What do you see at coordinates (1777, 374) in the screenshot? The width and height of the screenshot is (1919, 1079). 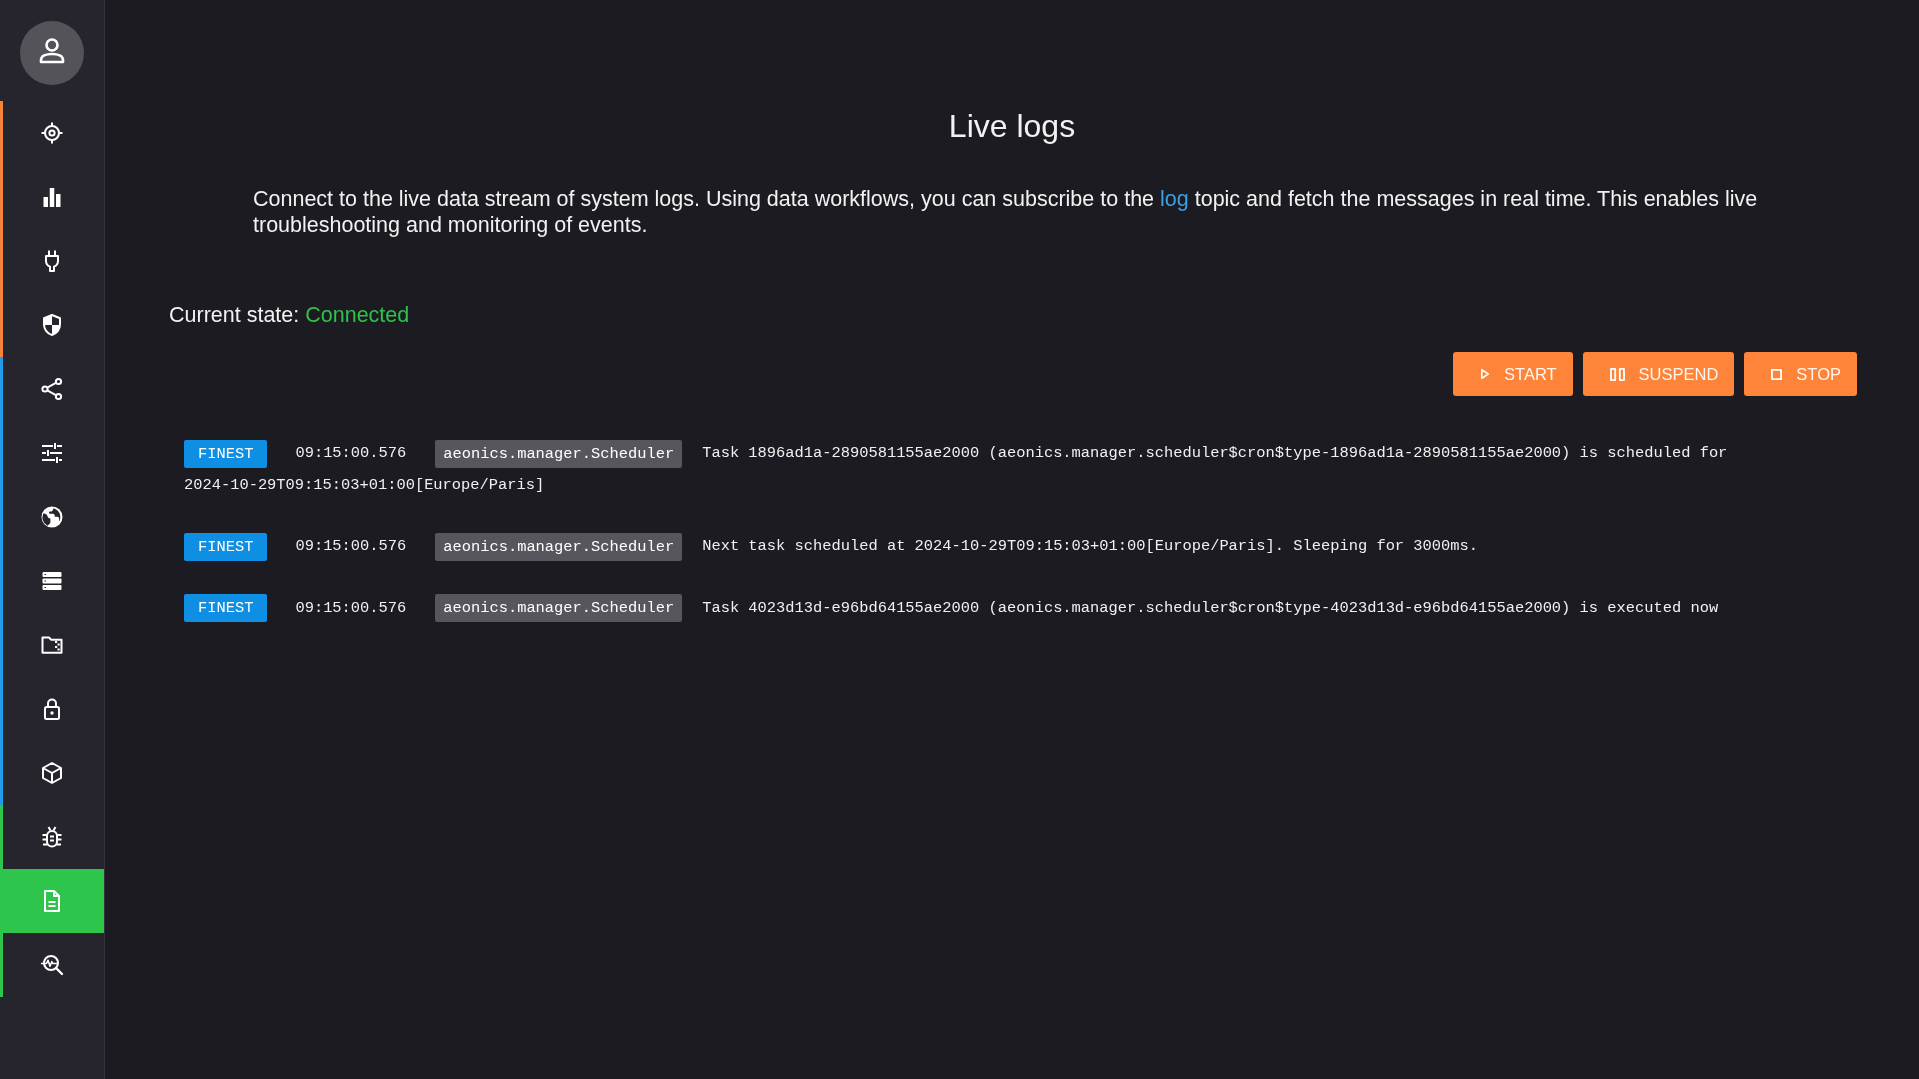 I see `stop-icon` at bounding box center [1777, 374].